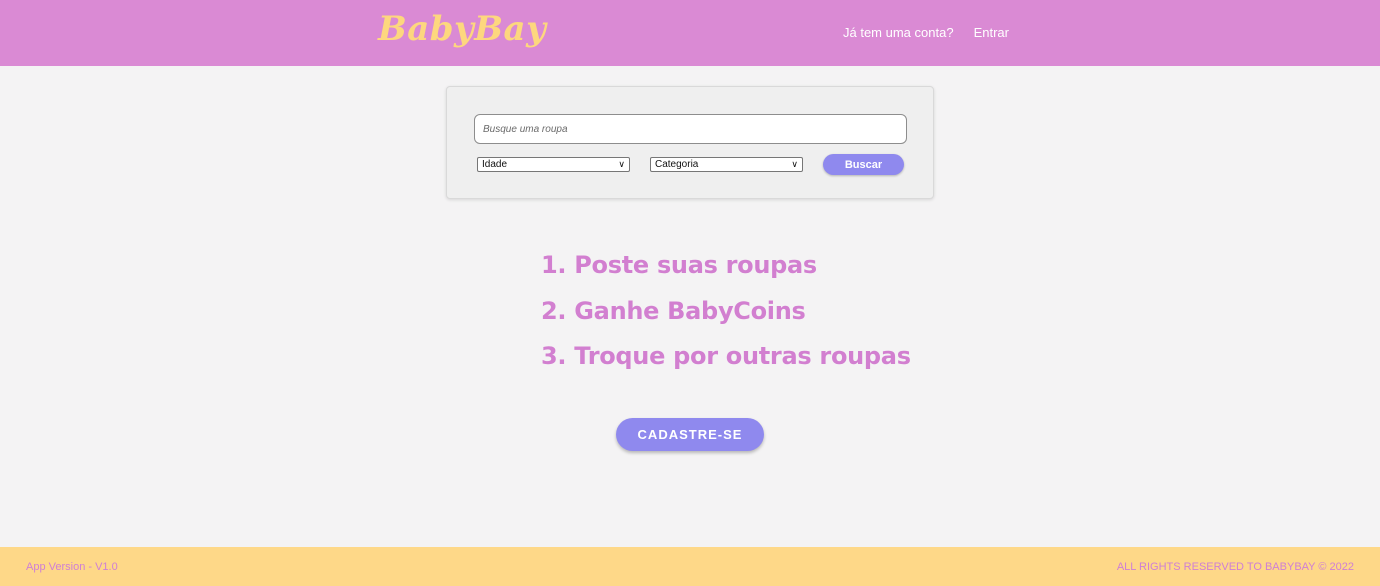 The width and height of the screenshot is (1380, 586). What do you see at coordinates (690, 33) in the screenshot?
I see `top-header: BabyBay Já tem uma conta? Entrar` at bounding box center [690, 33].